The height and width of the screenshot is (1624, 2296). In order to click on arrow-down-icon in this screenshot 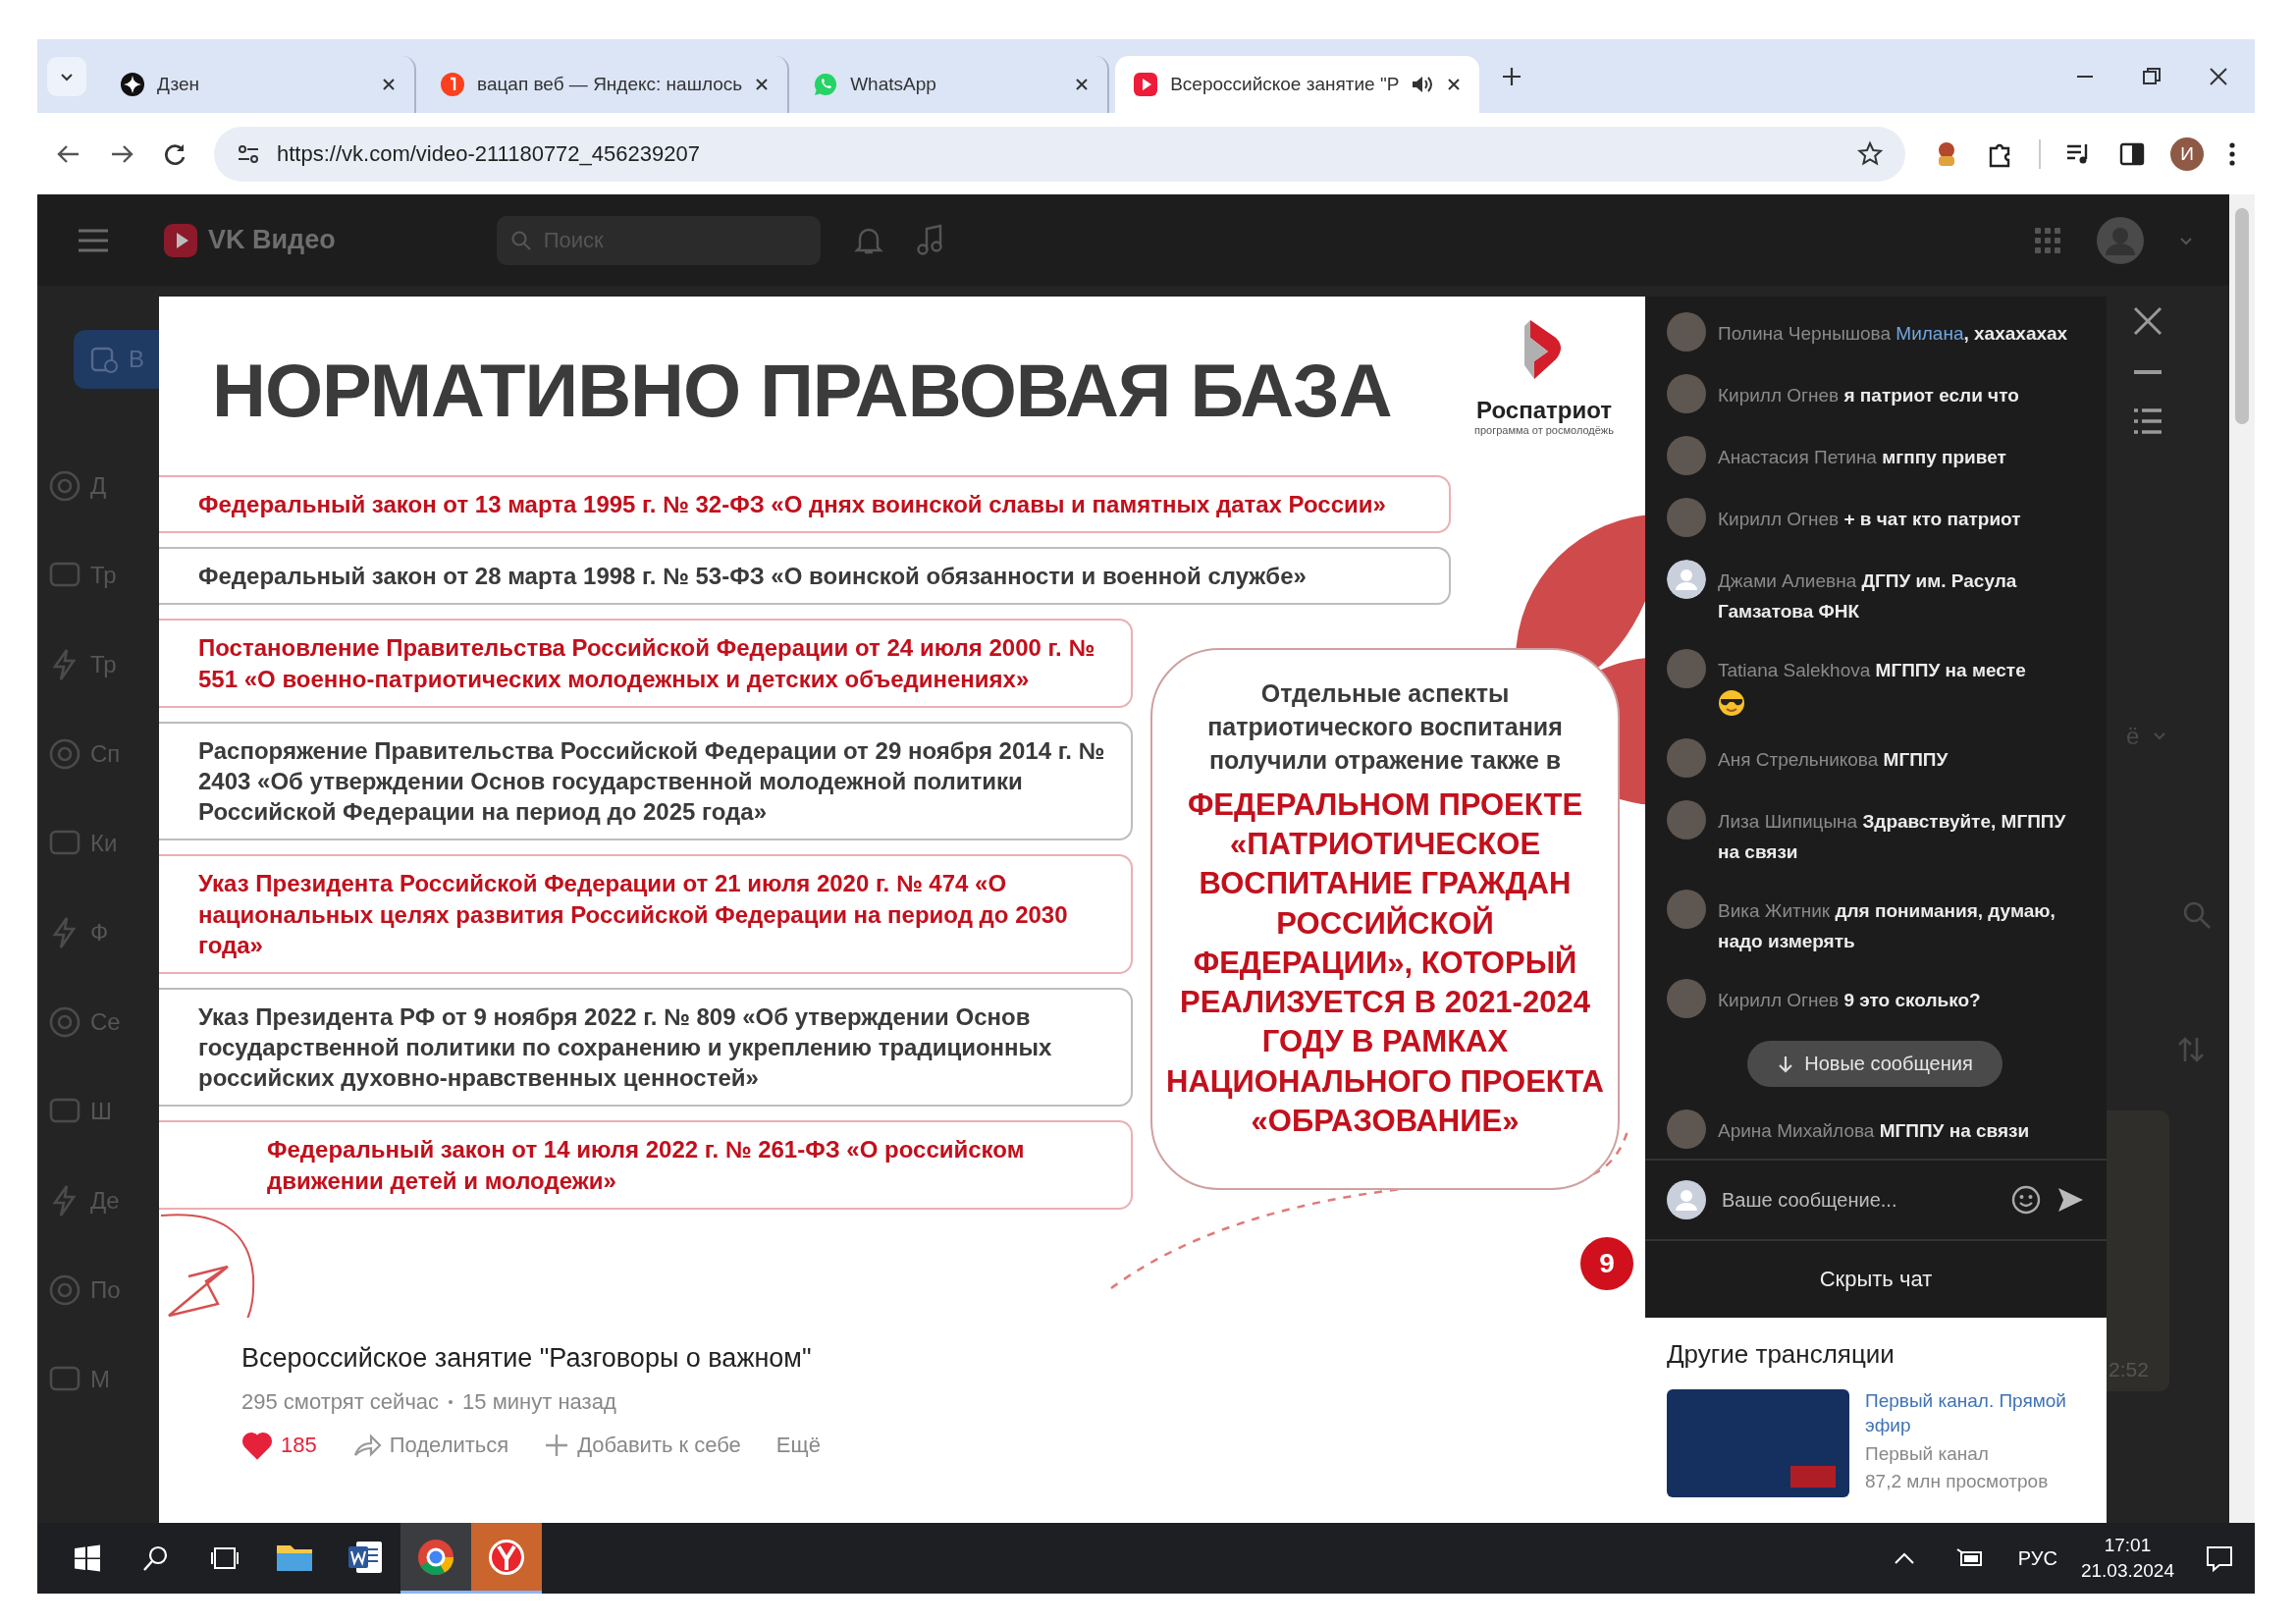, I will do `click(1786, 1064)`.